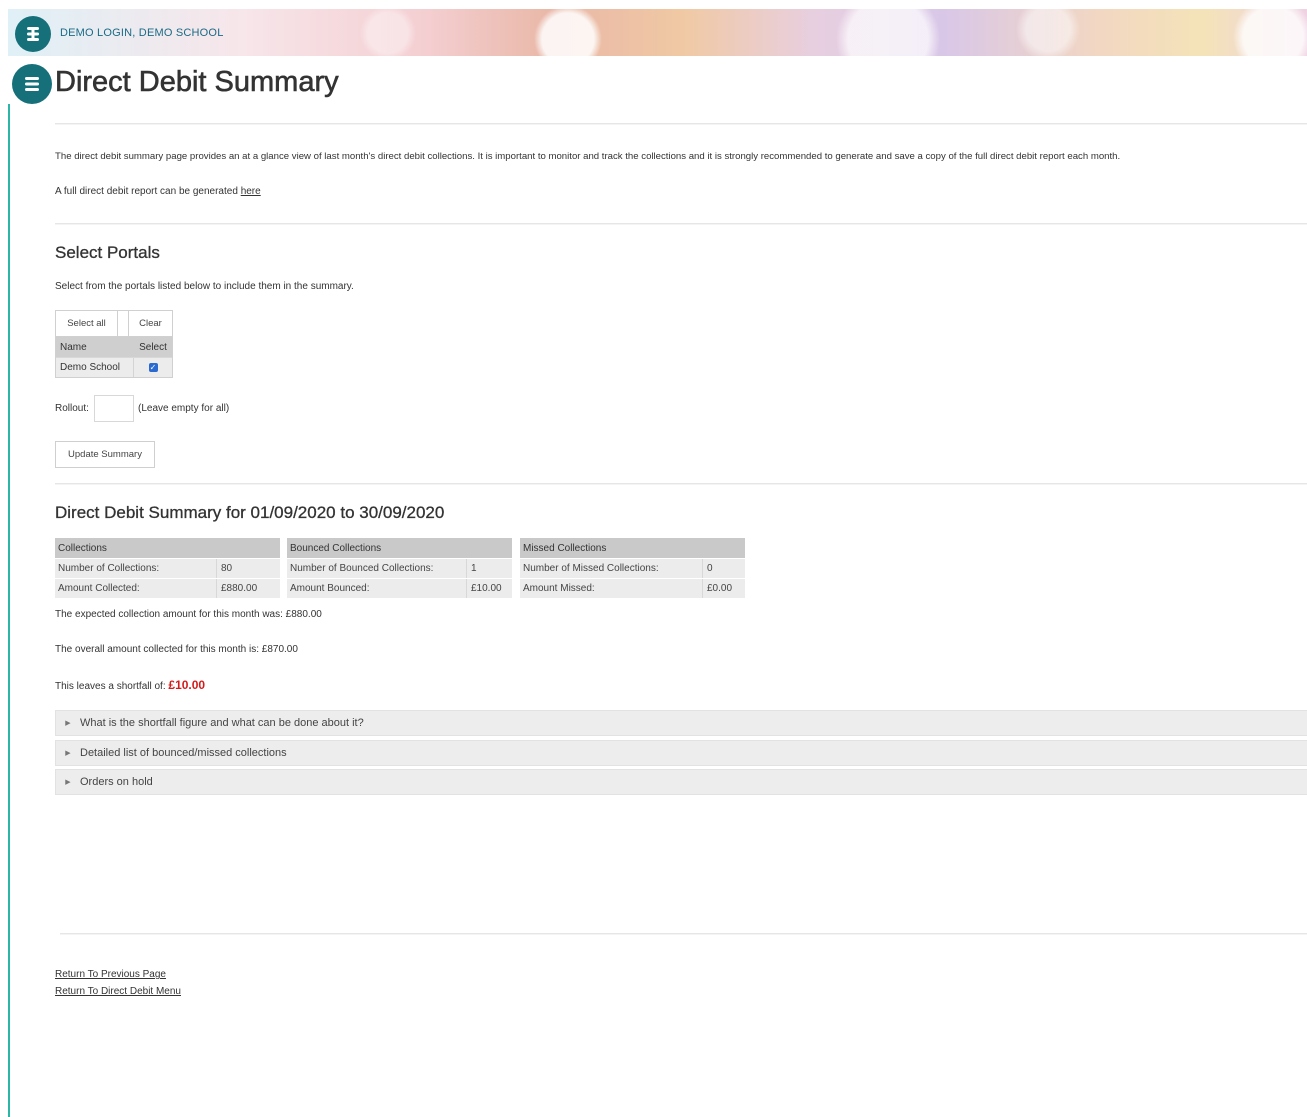  Describe the element at coordinates (114, 408) in the screenshot. I see `rollout-input` at that location.